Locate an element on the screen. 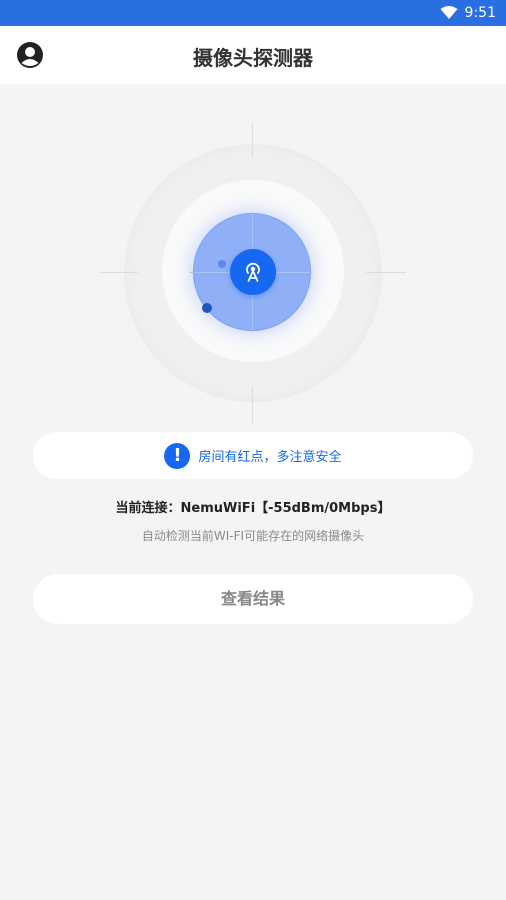 This screenshot has width=506, height=900. alert-text: 房间有红点，多注意安全 is located at coordinates (270, 457).